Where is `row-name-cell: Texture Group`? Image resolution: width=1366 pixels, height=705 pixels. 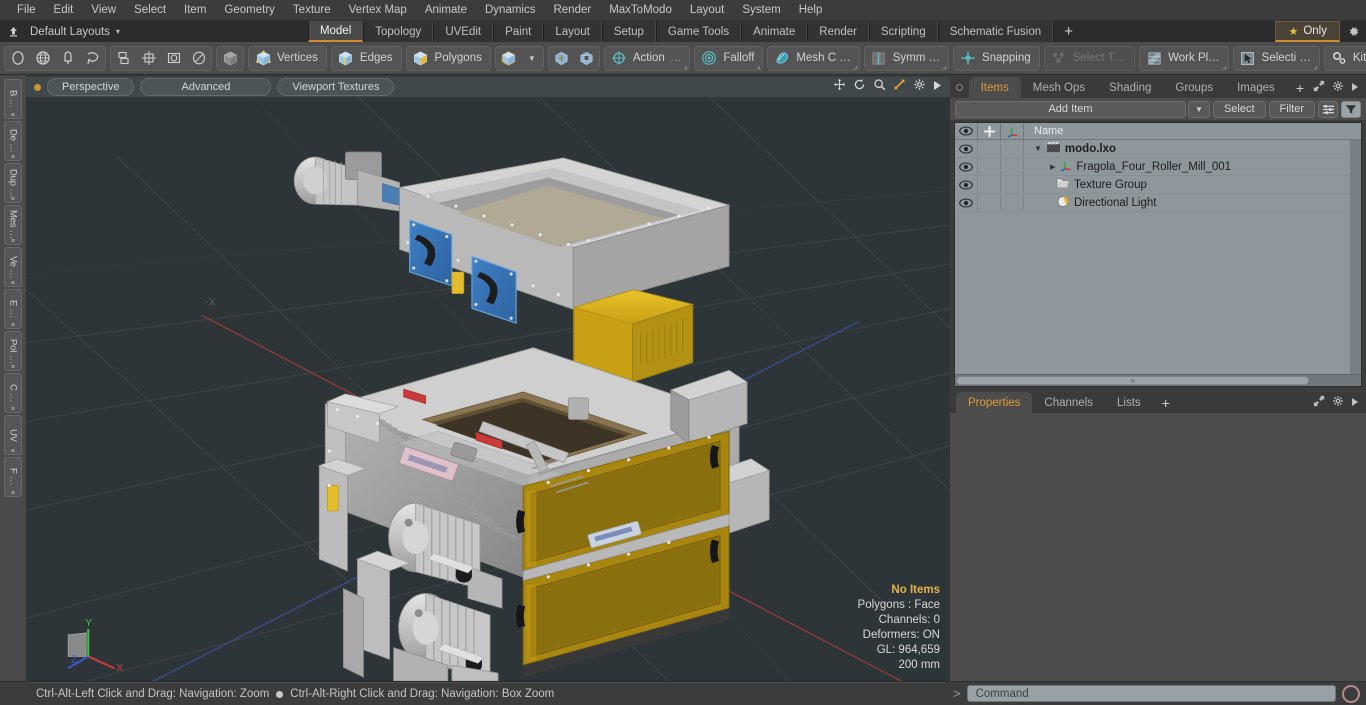 row-name-cell: Texture Group is located at coordinates (1192, 184).